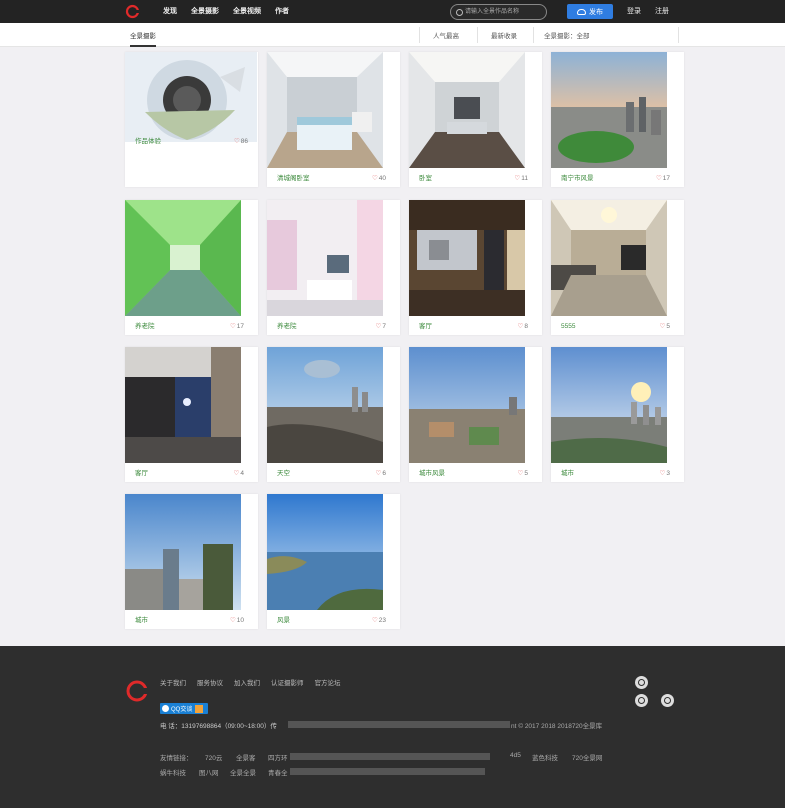 The image size is (785, 808). Describe the element at coordinates (641, 682) in the screenshot. I see `wechat-icon` at that location.